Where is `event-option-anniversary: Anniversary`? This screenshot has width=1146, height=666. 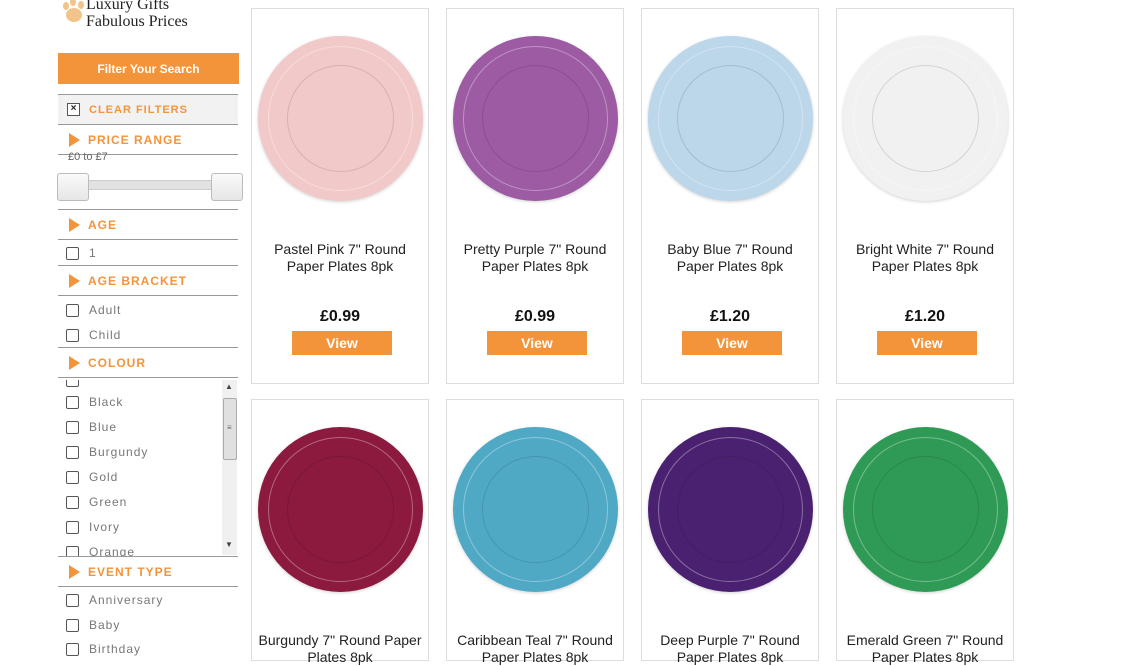 event-option-anniversary: Anniversary is located at coordinates (114, 600).